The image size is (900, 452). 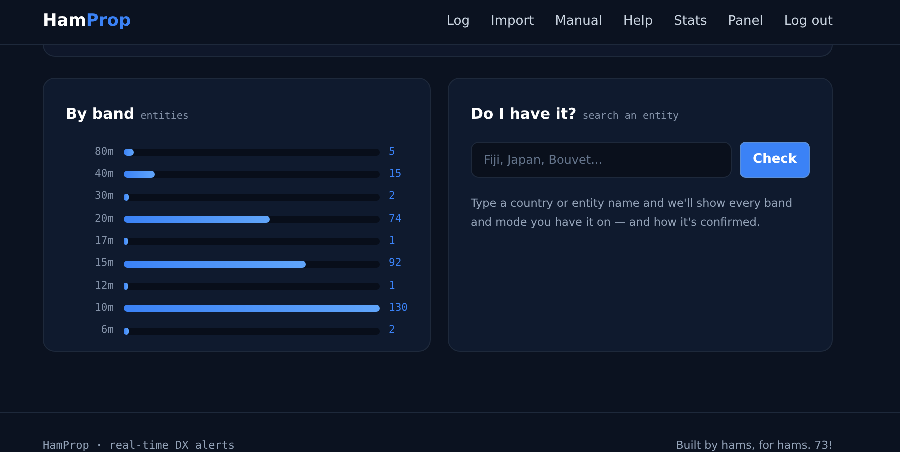 What do you see at coordinates (632, 213) in the screenshot?
I see `help-text: Type a country or entity name and we'll show every band and mode you have it on — and how it's confirmed.` at bounding box center [632, 213].